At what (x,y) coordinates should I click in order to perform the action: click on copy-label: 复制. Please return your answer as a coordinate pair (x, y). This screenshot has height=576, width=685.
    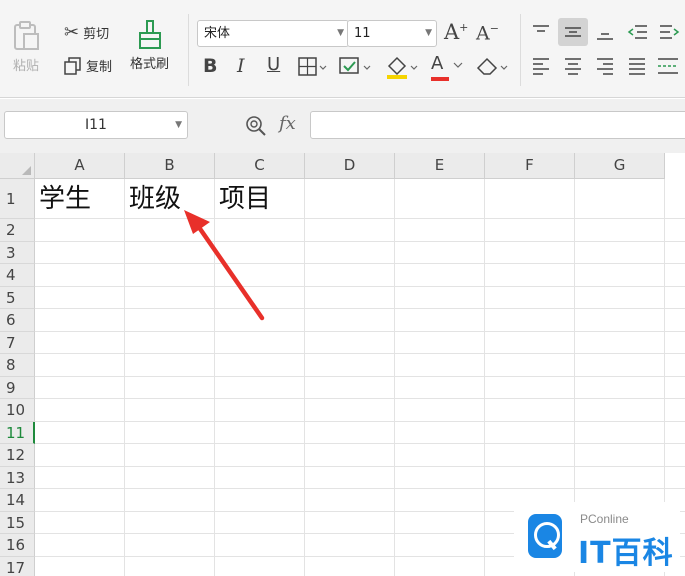
    Looking at the image, I should click on (99, 67).